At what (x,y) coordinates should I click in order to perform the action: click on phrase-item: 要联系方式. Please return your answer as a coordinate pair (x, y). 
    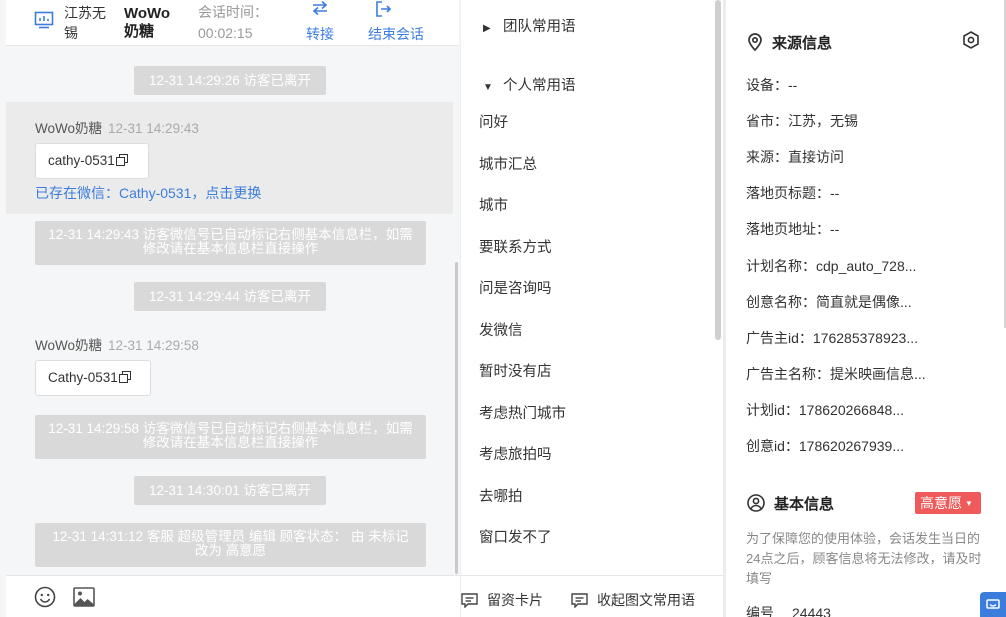
    Looking at the image, I should click on (594, 256).